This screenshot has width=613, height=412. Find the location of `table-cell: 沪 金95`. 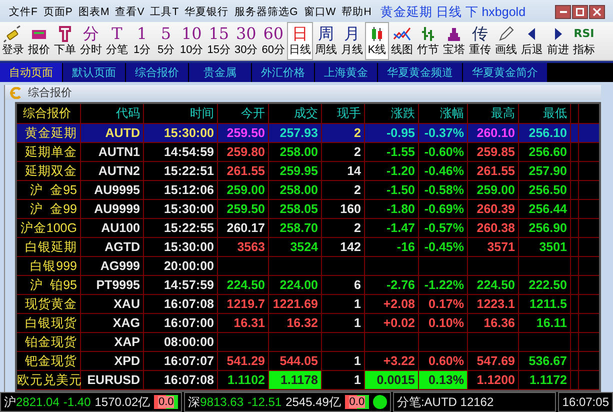

table-cell: 沪 金95 is located at coordinates (49, 190).